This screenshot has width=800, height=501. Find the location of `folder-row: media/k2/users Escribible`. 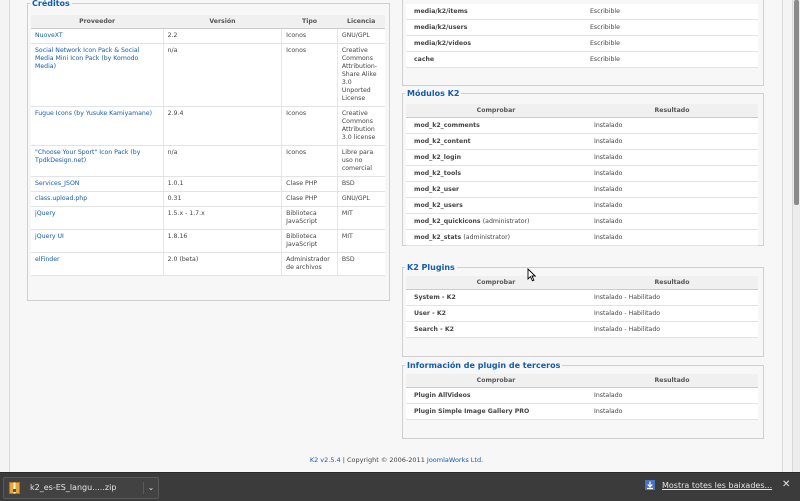

folder-row: media/k2/users Escribible is located at coordinates (582, 27).